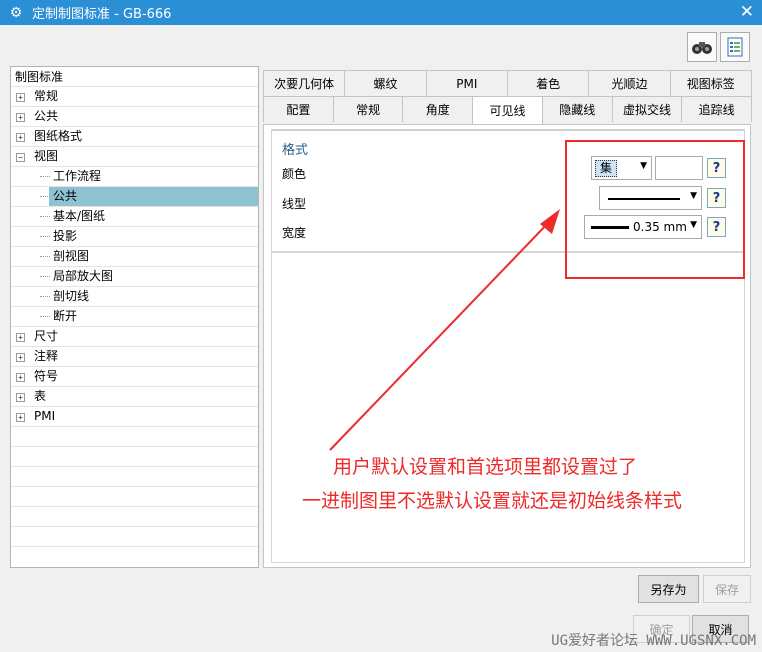  Describe the element at coordinates (668, 589) in the screenshot. I see `save-as-button: 另存为` at that location.